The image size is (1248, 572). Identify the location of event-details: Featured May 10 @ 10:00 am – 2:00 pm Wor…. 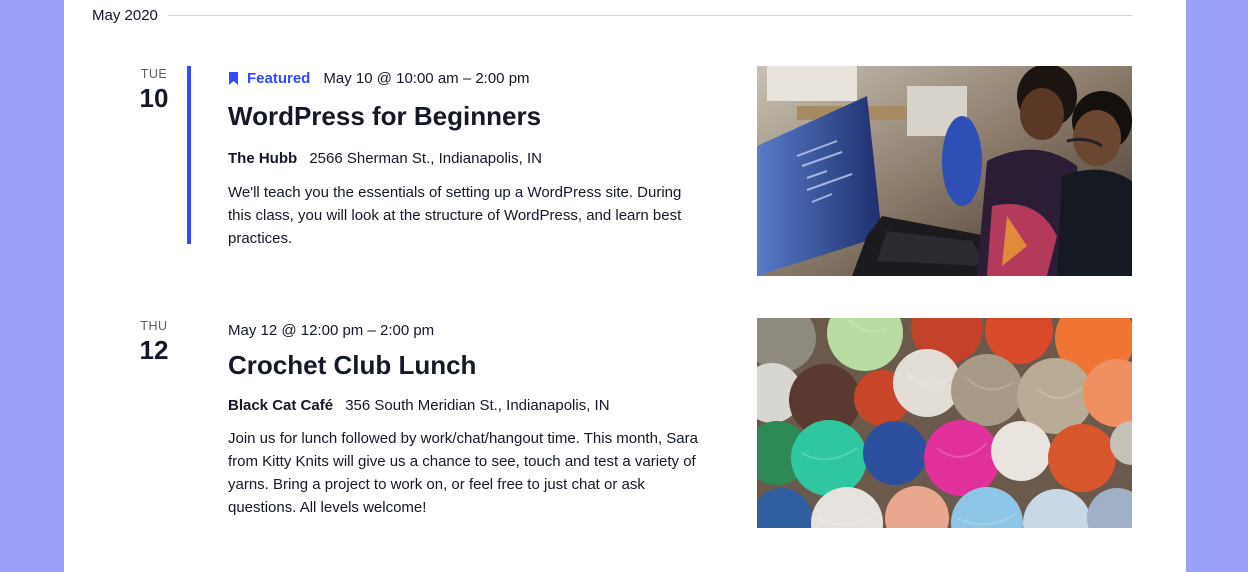
(468, 158).